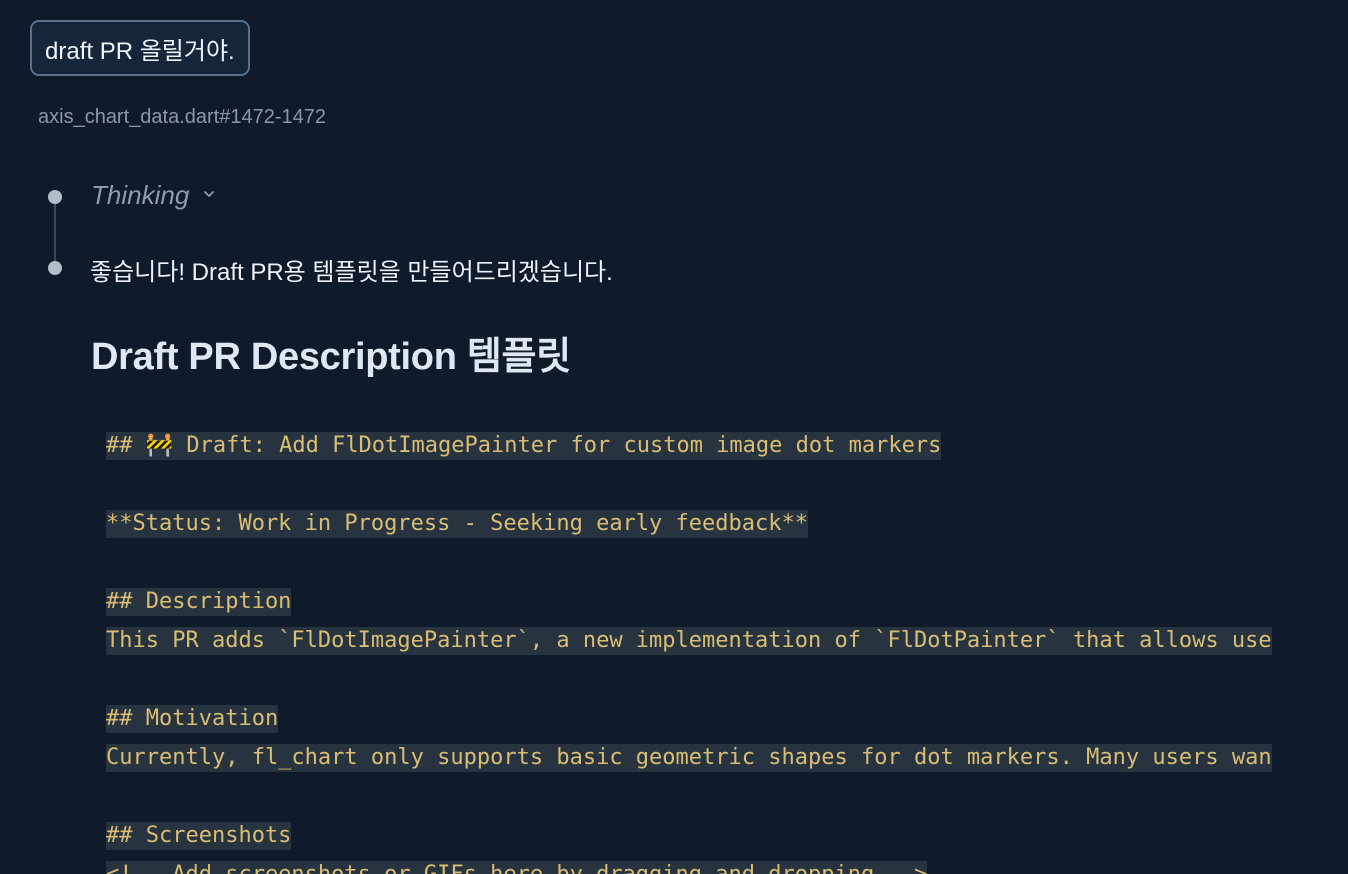 Image resolution: width=1348 pixels, height=874 pixels. Describe the element at coordinates (199, 836) in the screenshot. I see `code-line: ## Screenshots` at that location.